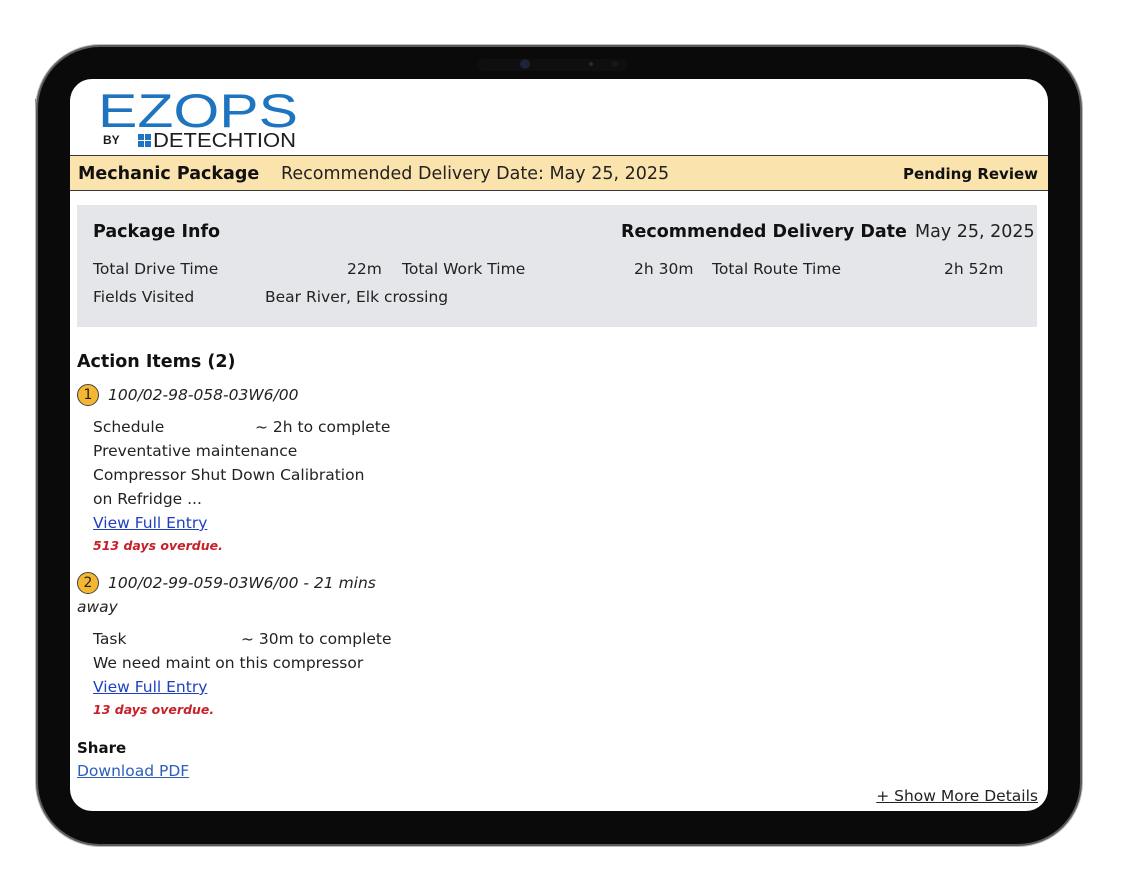  Describe the element at coordinates (323, 427) in the screenshot. I see `action-item-duration: ~ 2h to complete` at that location.